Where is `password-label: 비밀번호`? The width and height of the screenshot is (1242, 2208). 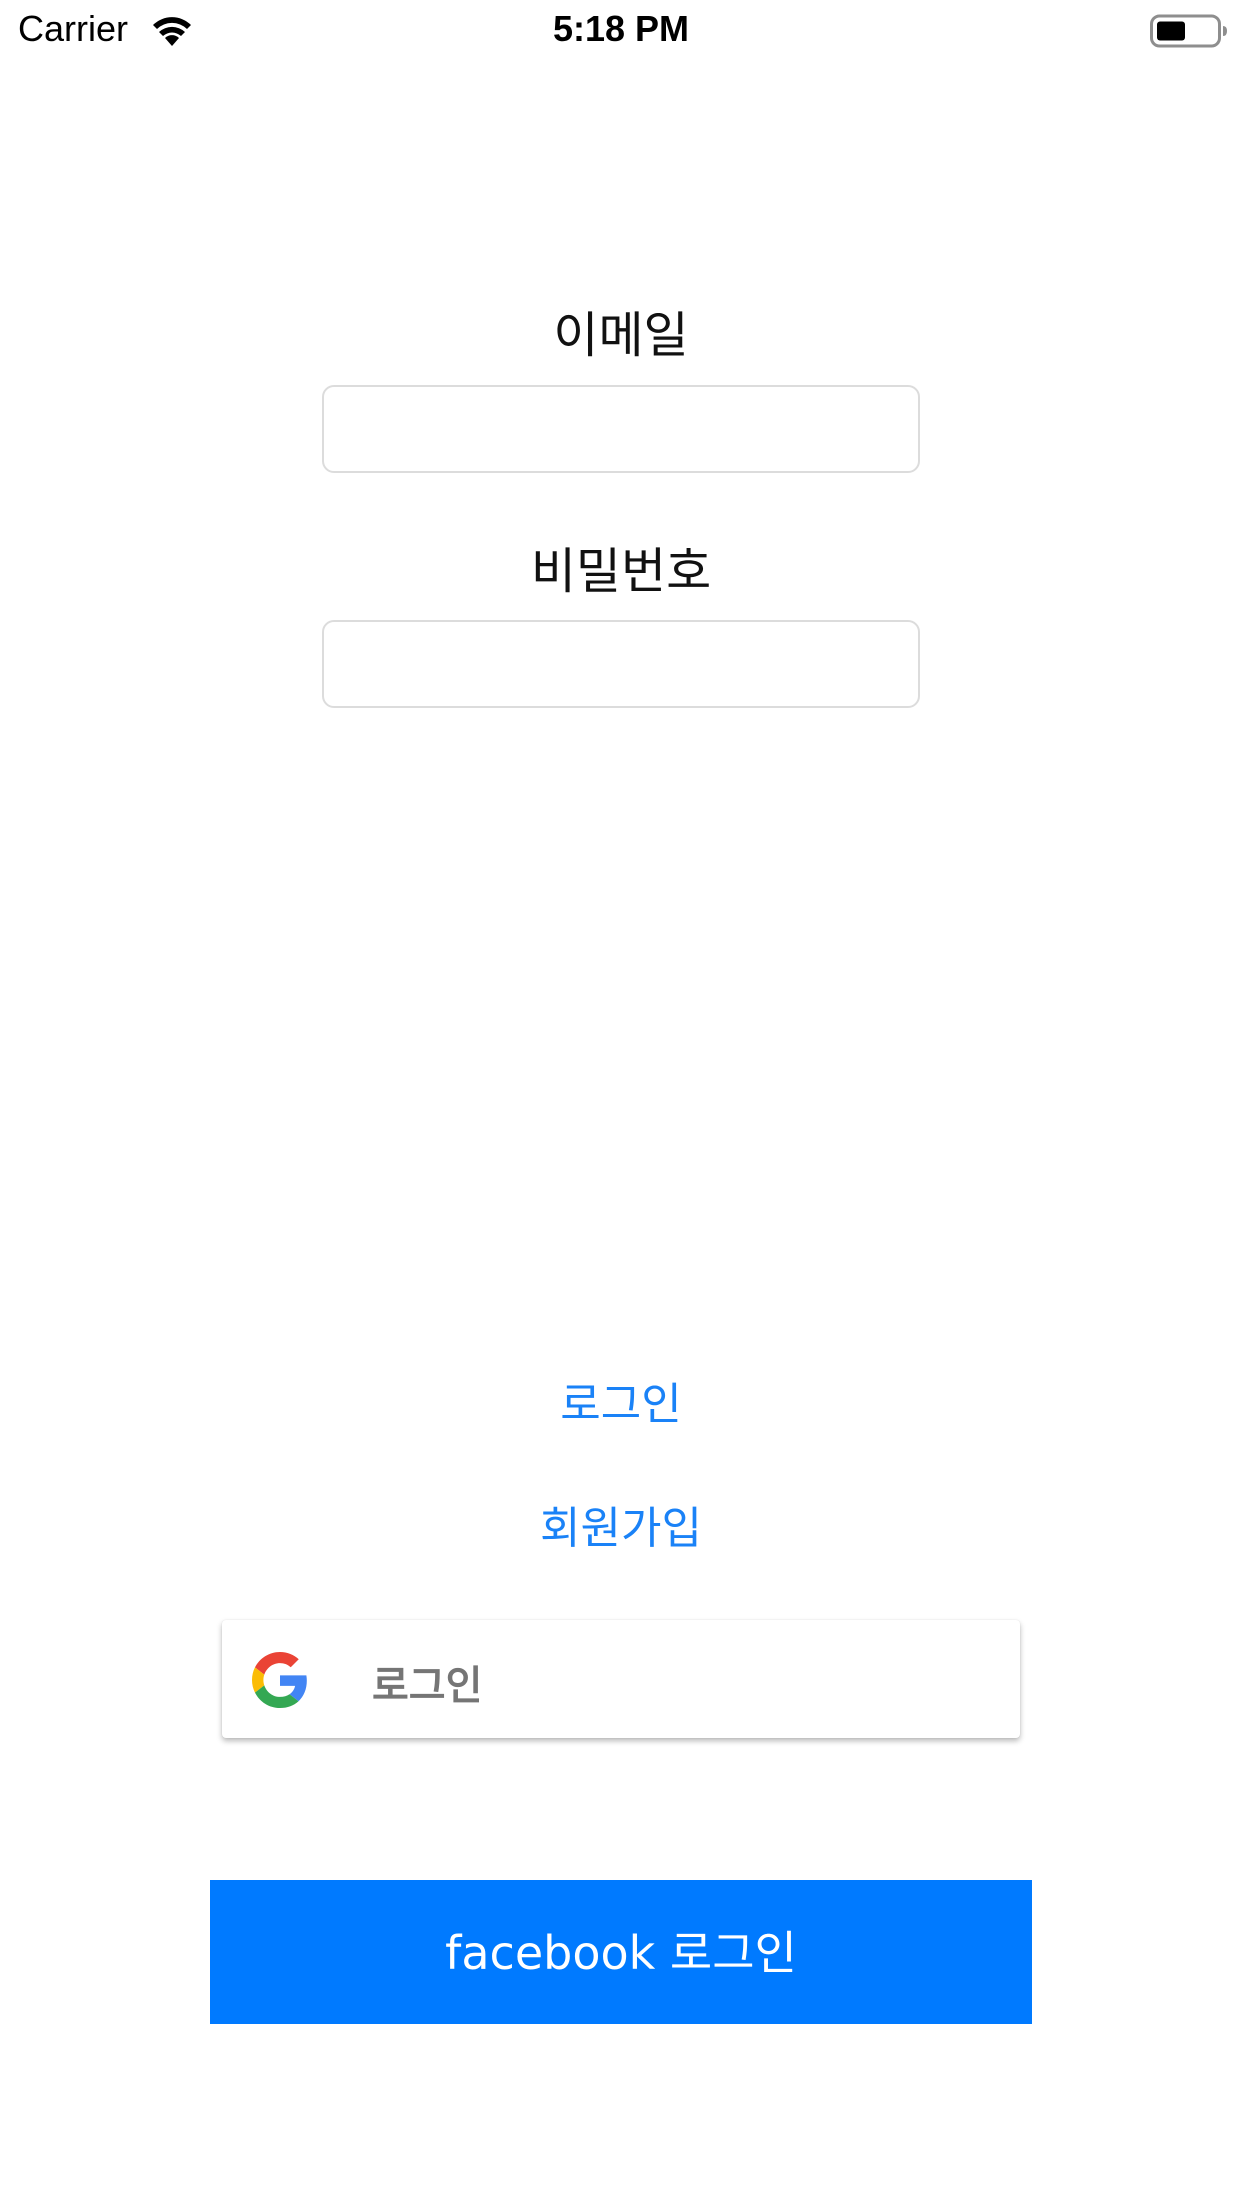
password-label: 비밀번호 is located at coordinates (621, 571).